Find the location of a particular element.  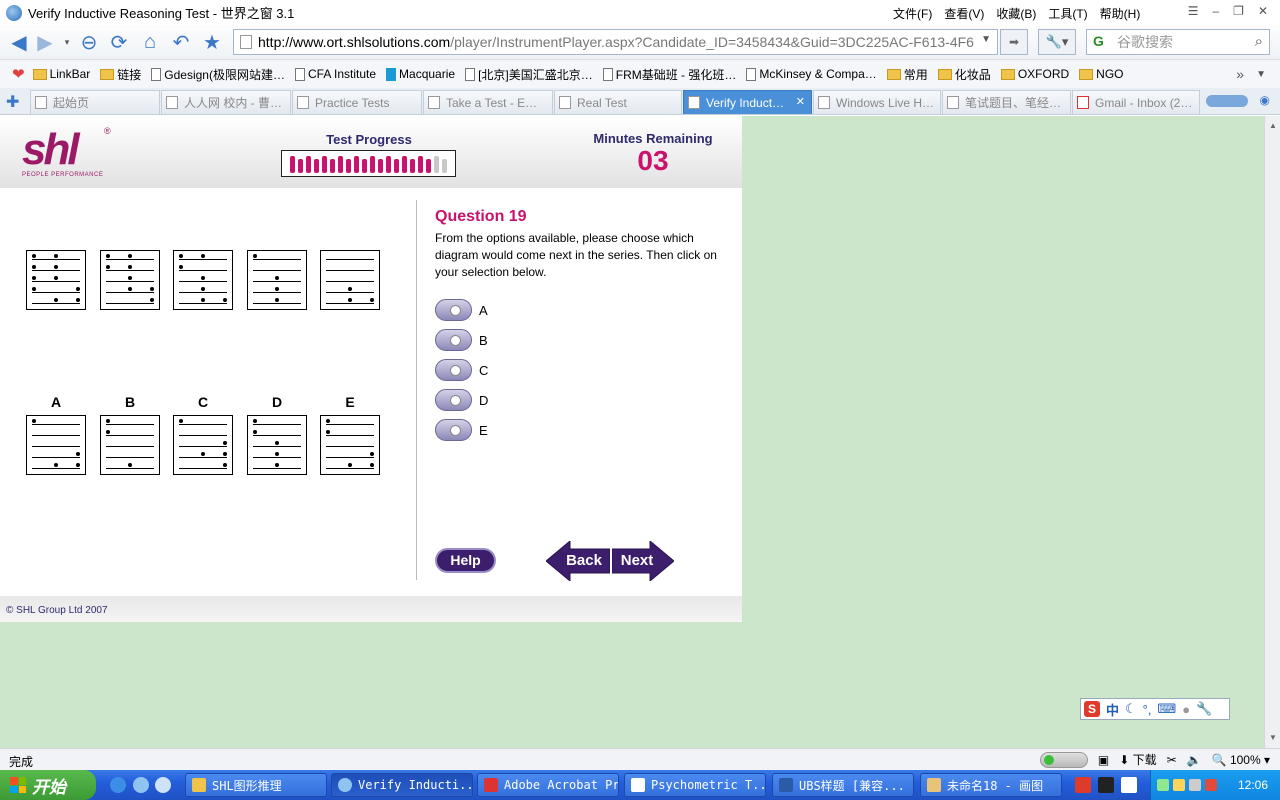

menu-favorites: 收藏(B) is located at coordinates (1016, 13).